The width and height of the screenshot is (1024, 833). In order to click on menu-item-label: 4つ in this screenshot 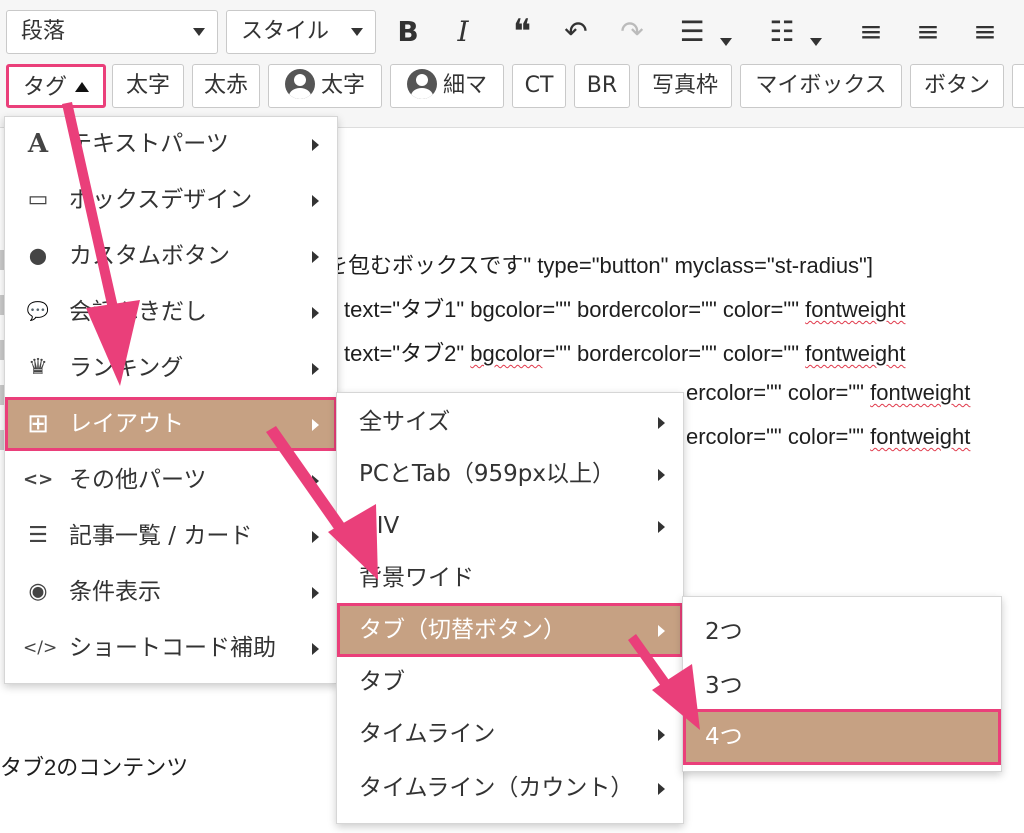, I will do `click(724, 737)`.